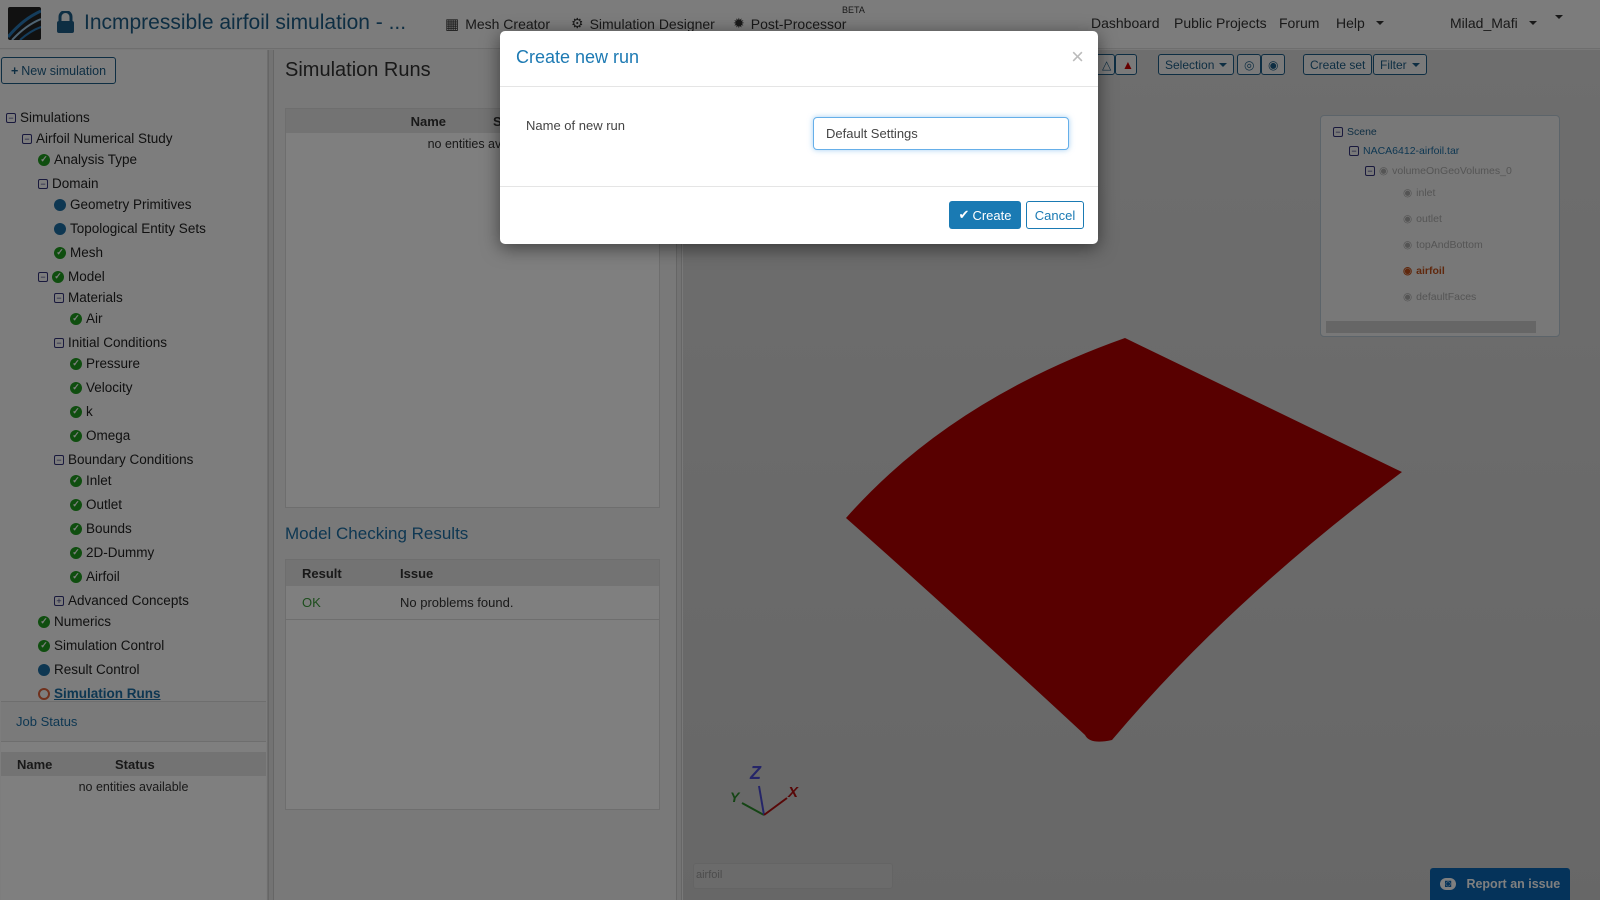 This screenshot has height=900, width=1600. Describe the element at coordinates (575, 125) in the screenshot. I see `run-name-label: Name of new run` at that location.